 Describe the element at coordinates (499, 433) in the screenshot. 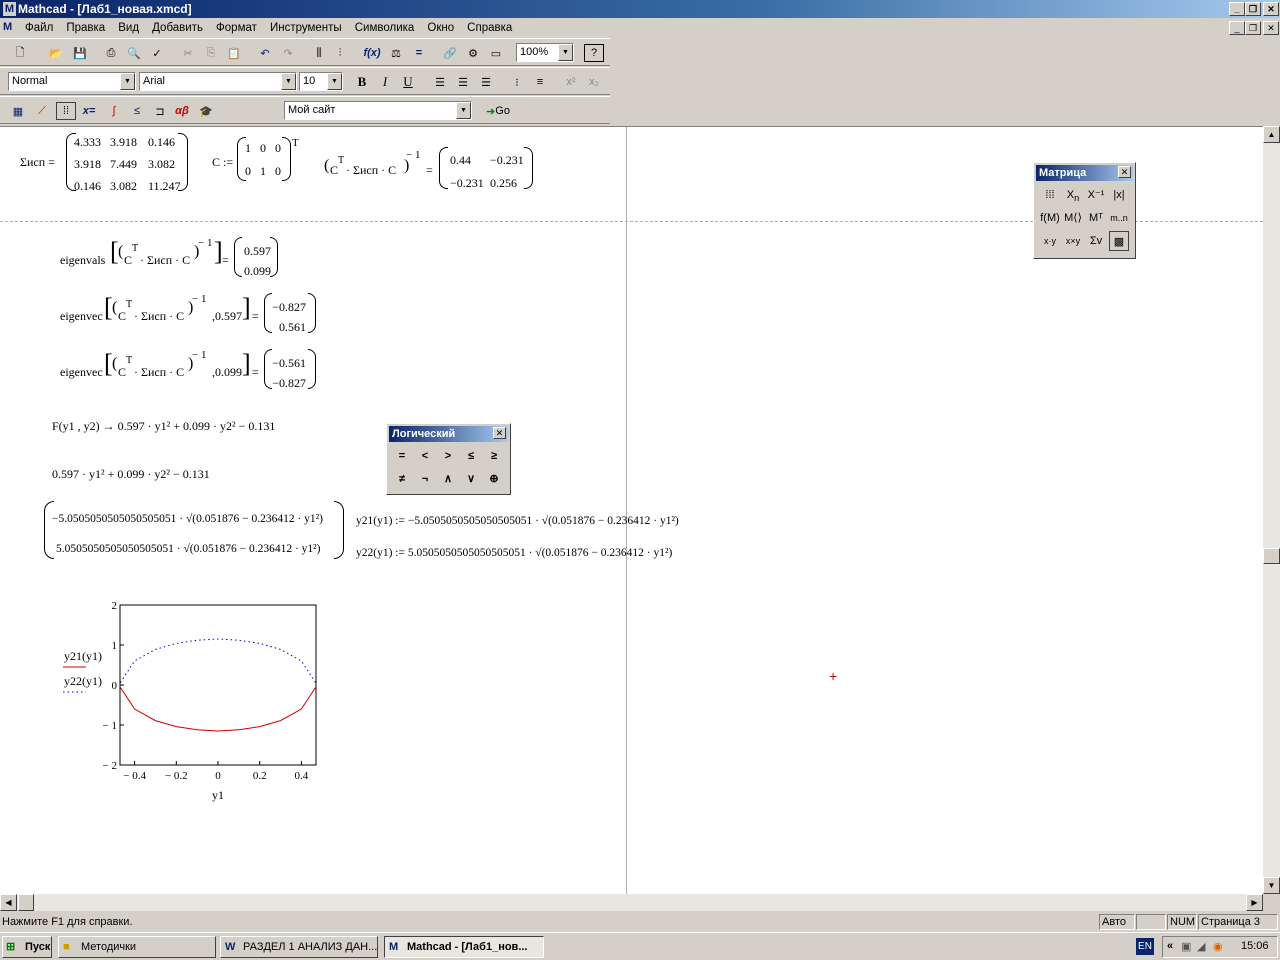

I see `logic-palette-close-icon: ✕` at that location.